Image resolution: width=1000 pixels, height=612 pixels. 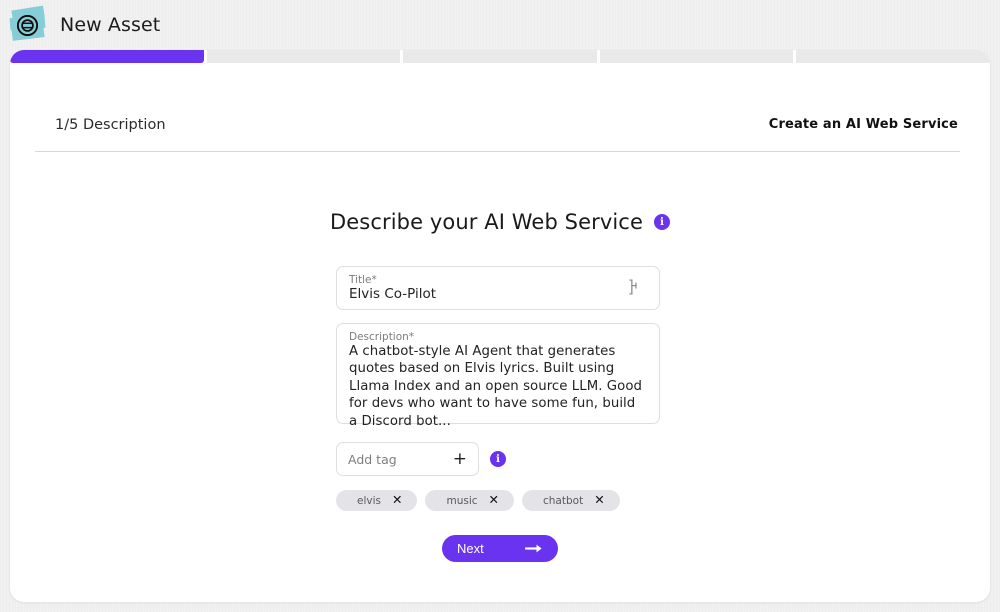 What do you see at coordinates (661, 222) in the screenshot?
I see `headline-info-icon: i` at bounding box center [661, 222].